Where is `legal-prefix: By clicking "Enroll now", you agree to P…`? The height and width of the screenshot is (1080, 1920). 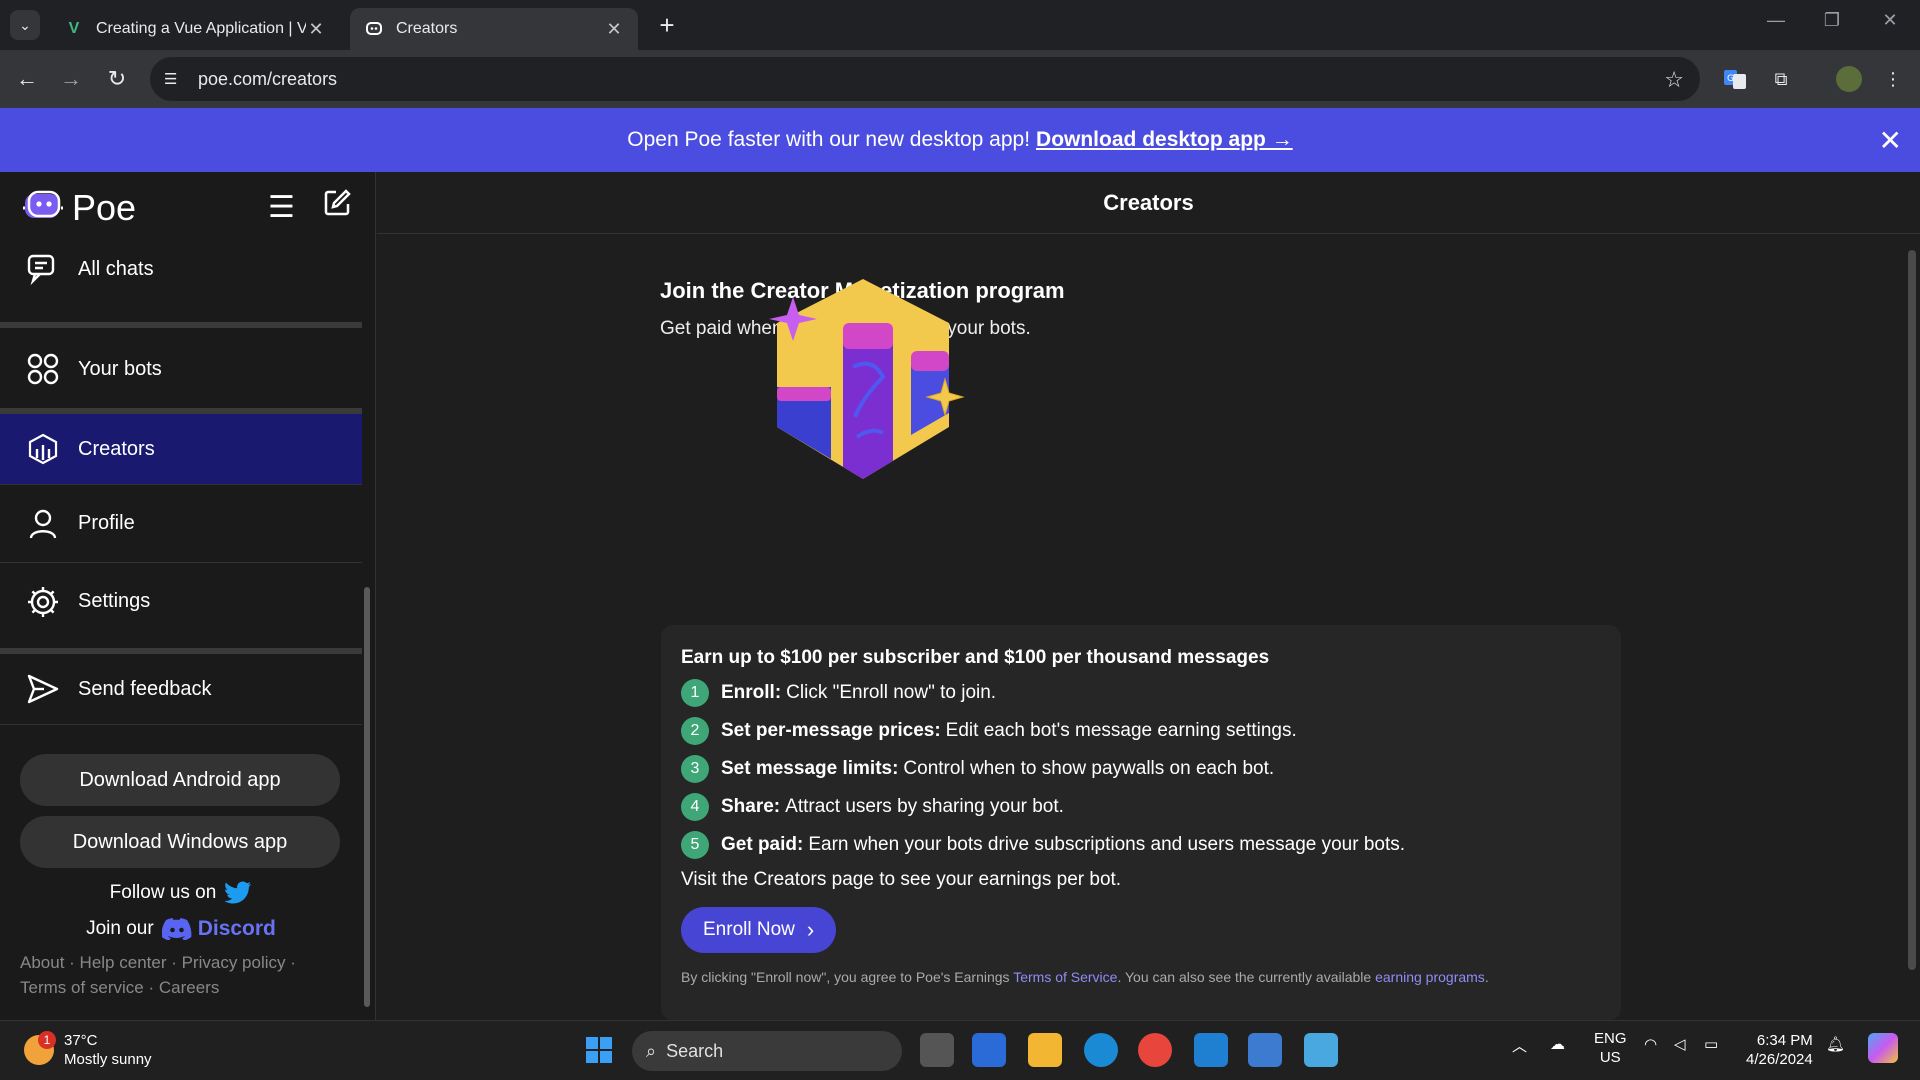 legal-prefix: By clicking "Enroll now", you agree to P… is located at coordinates (845, 977).